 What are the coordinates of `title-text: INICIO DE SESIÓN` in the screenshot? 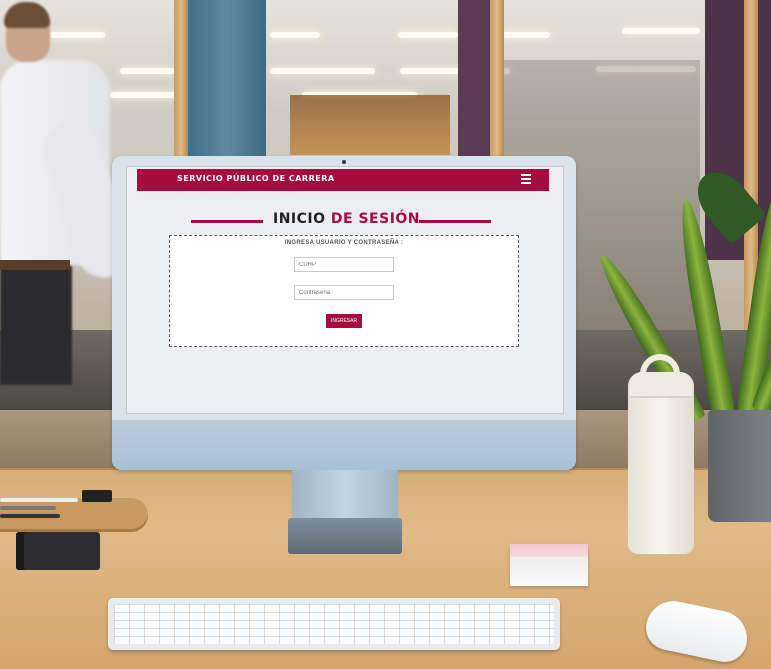 It's located at (346, 219).